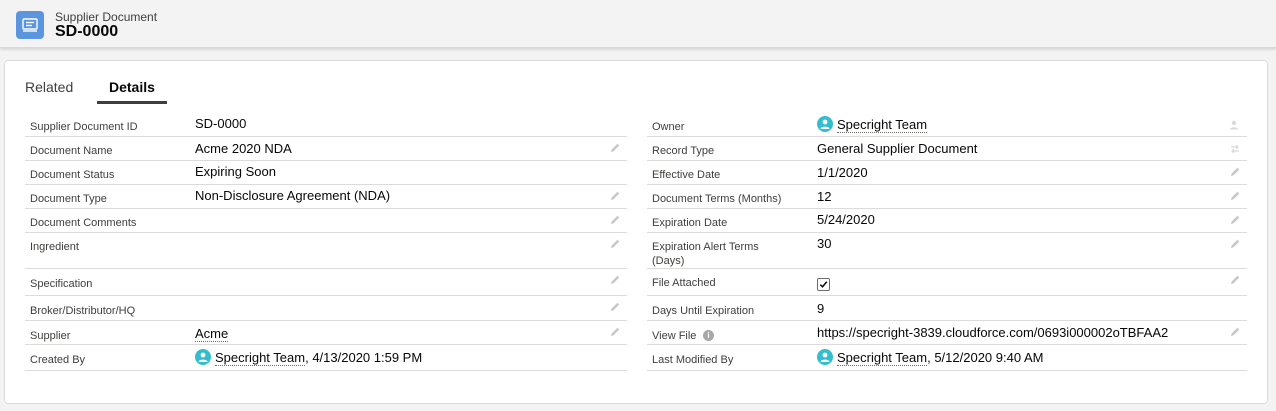 Image resolution: width=1276 pixels, height=411 pixels. What do you see at coordinates (708, 335) in the screenshot?
I see `info-icon: i` at bounding box center [708, 335].